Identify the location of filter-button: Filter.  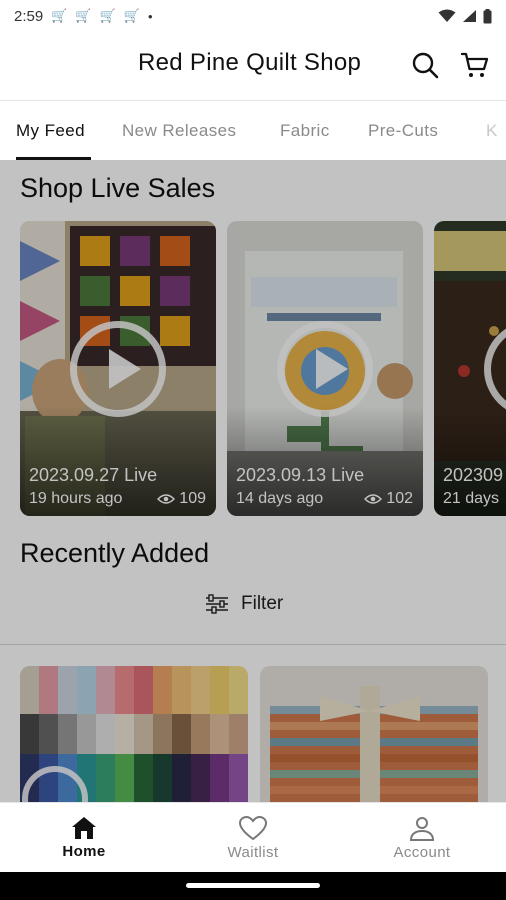
(244, 604).